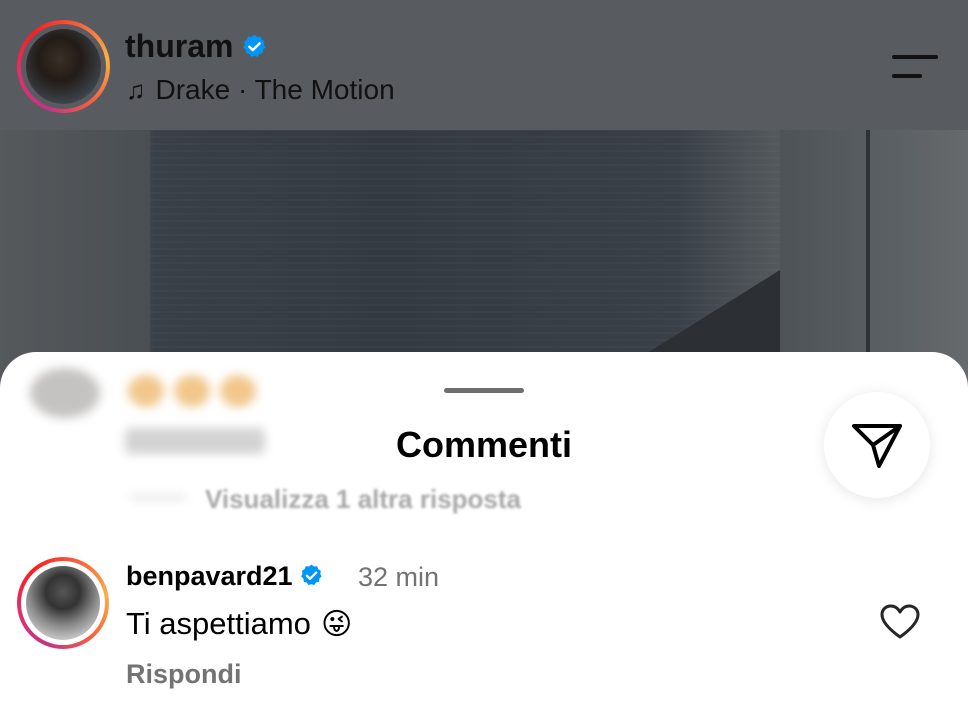 The height and width of the screenshot is (712, 968). Describe the element at coordinates (336, 624) in the screenshot. I see `wink-tongue-emoji: 😜` at that location.